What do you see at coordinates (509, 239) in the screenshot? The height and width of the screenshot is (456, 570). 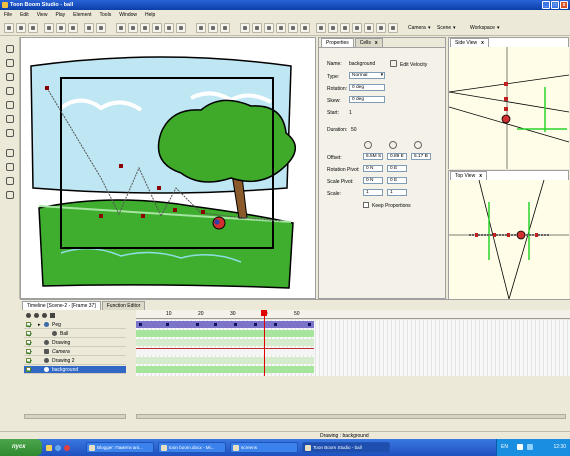 I see `top-view-canvas` at bounding box center [509, 239].